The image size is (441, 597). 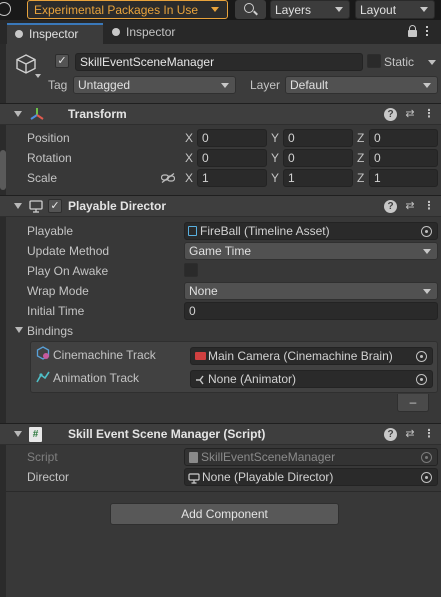 I want to click on layout-dropdown: Layout, so click(x=395, y=9).